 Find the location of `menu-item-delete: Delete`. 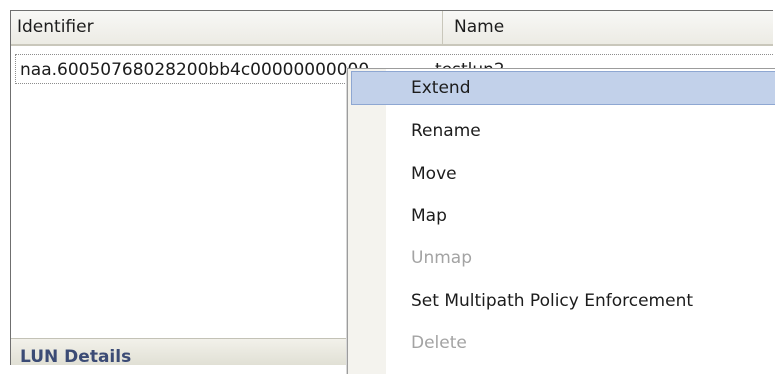

menu-item-delete: Delete is located at coordinates (563, 343).